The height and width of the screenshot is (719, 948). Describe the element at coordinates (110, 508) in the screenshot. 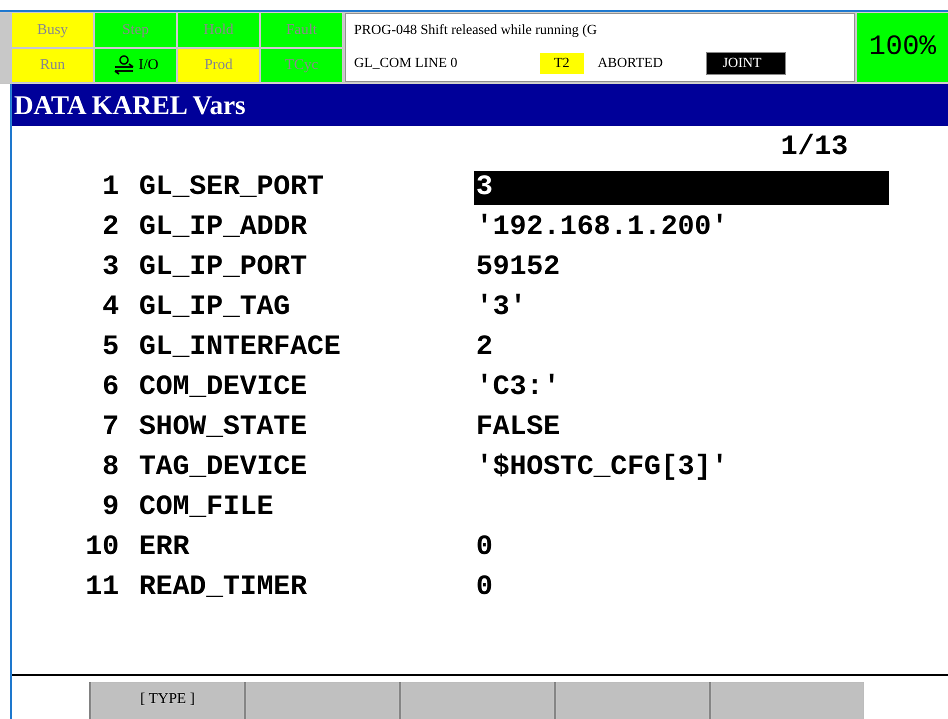

I see `row-number: 9` at that location.